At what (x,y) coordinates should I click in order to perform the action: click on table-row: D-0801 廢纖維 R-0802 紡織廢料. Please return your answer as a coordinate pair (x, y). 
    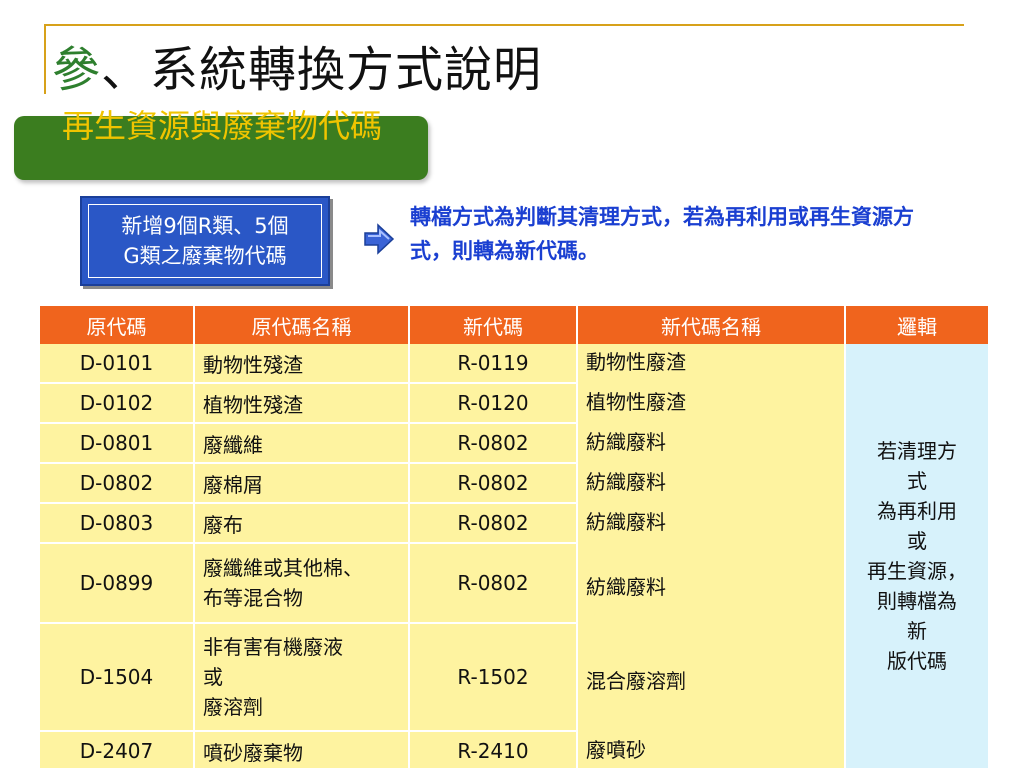
    Looking at the image, I should click on (514, 444).